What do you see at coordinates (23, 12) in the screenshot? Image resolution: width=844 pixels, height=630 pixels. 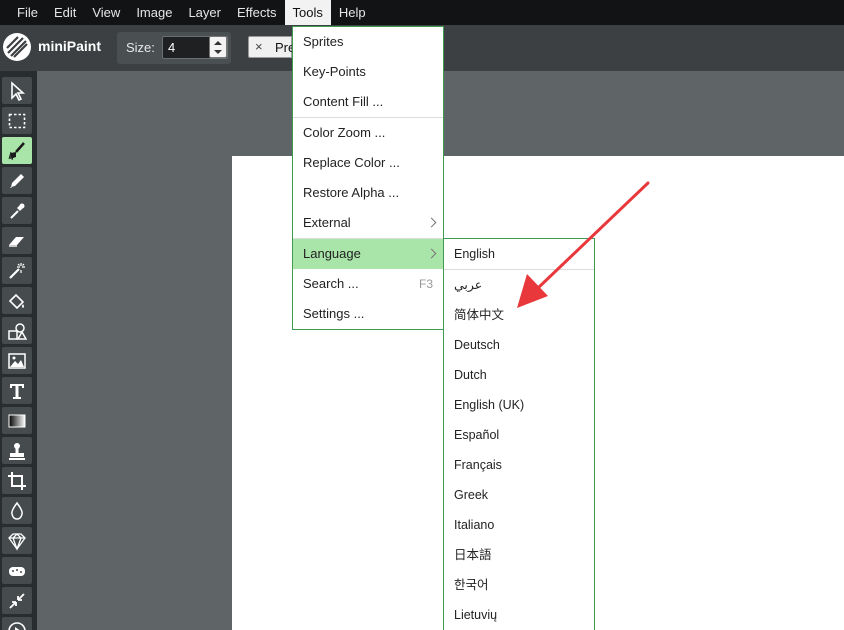 I see `menu-file: File` at bounding box center [23, 12].